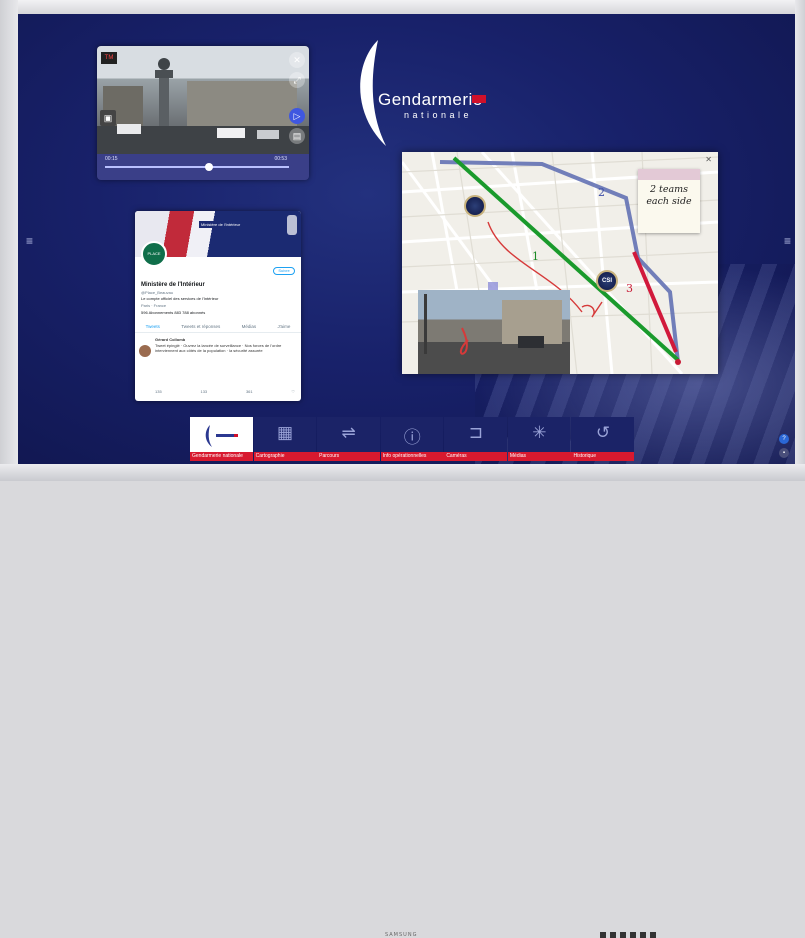 This screenshot has height=938, width=805. I want to click on display-bezel-right, so click(800, 240).